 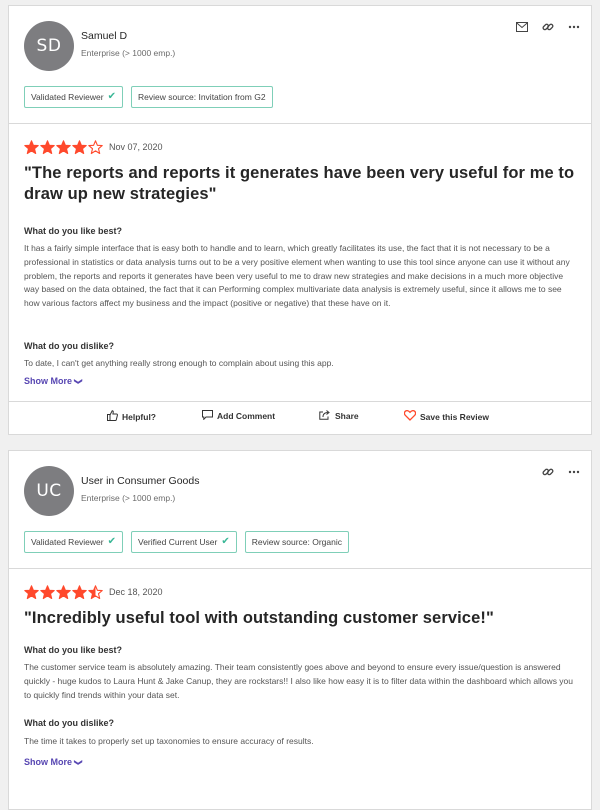 I want to click on reviewer-name: Samuel D, so click(x=104, y=36).